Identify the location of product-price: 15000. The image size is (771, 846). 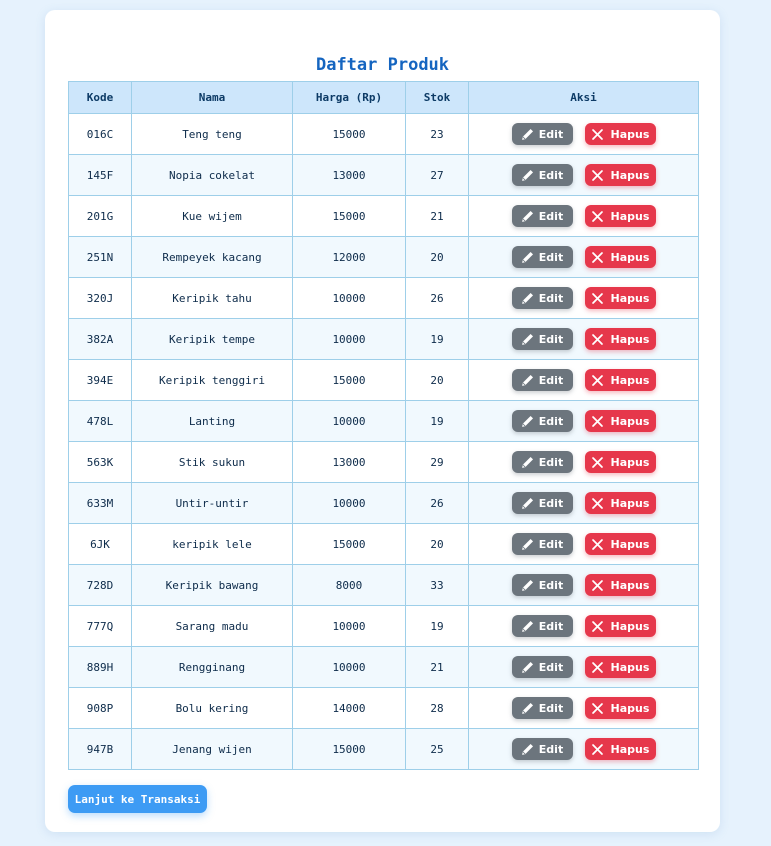
(349, 134).